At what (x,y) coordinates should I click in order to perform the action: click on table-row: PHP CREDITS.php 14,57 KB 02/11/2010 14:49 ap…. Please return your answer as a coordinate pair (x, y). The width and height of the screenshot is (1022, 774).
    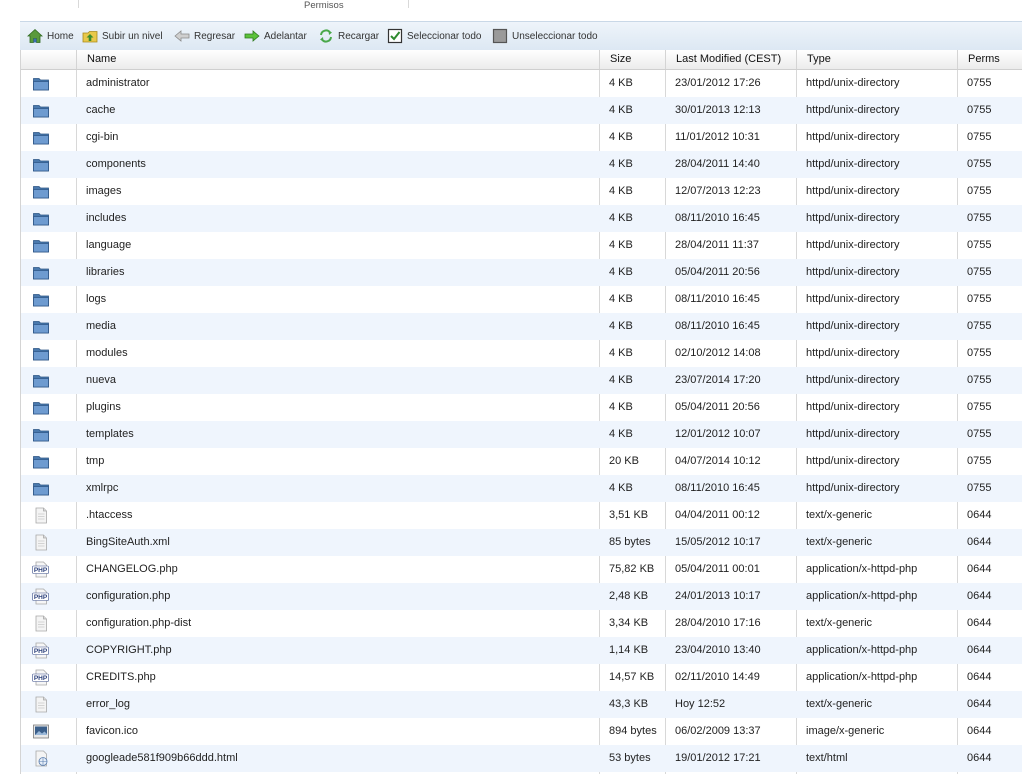
    Looking at the image, I should click on (521, 677).